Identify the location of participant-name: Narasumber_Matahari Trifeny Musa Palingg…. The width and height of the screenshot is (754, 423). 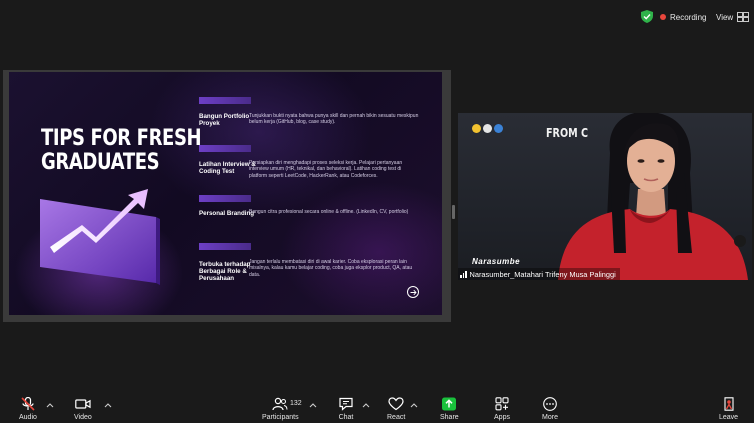
(542, 274).